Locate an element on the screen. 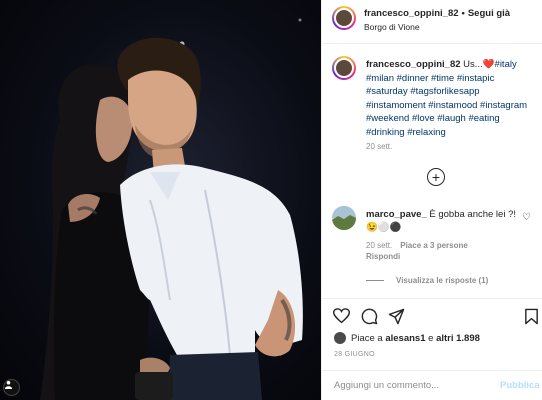 This screenshot has height=400, width=542. header-user-line: francesco_oppini_82 • Segui già is located at coordinates (437, 13).